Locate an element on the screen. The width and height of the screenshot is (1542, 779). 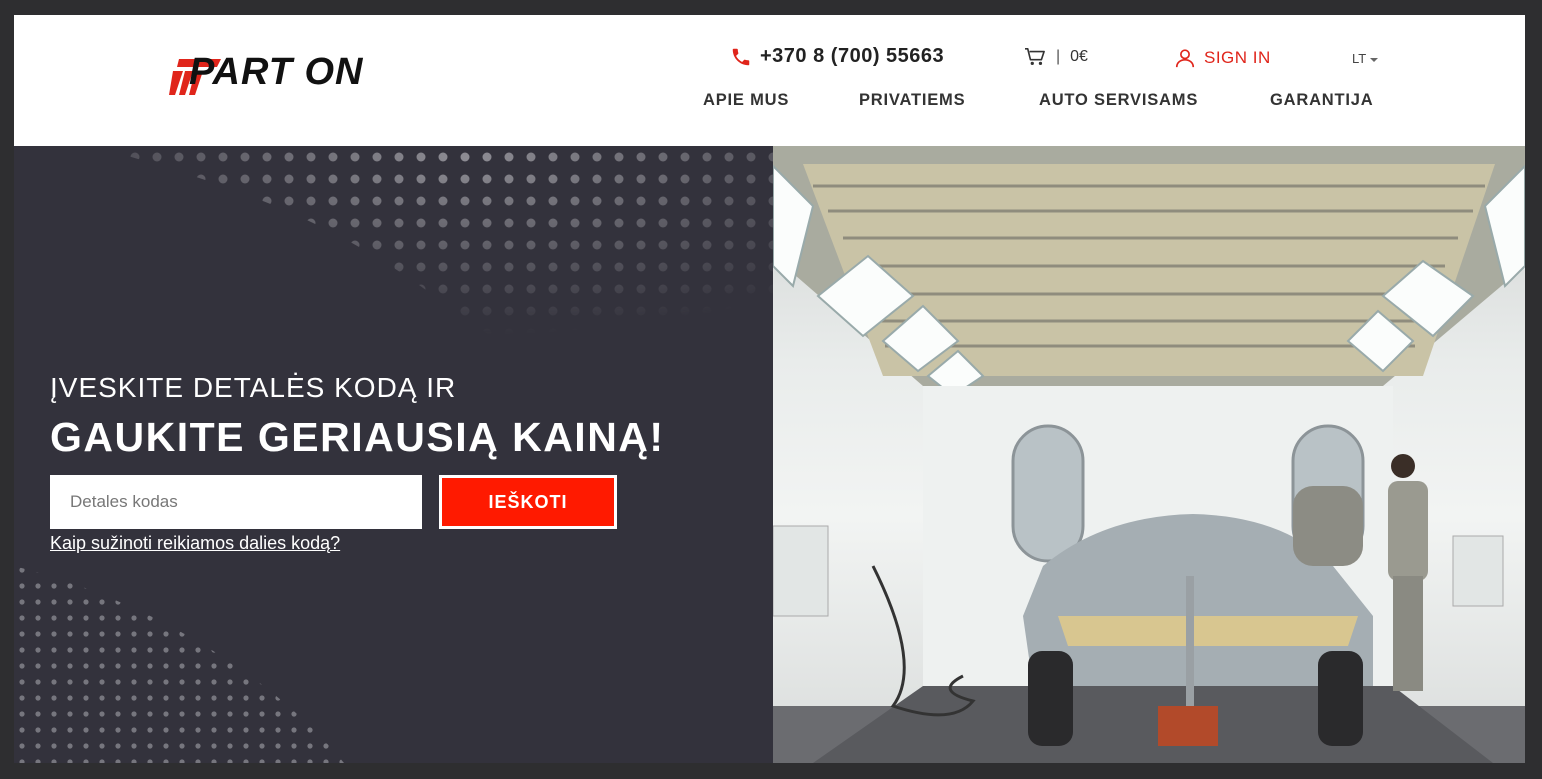
cart-button: | 0€ is located at coordinates (1056, 57).